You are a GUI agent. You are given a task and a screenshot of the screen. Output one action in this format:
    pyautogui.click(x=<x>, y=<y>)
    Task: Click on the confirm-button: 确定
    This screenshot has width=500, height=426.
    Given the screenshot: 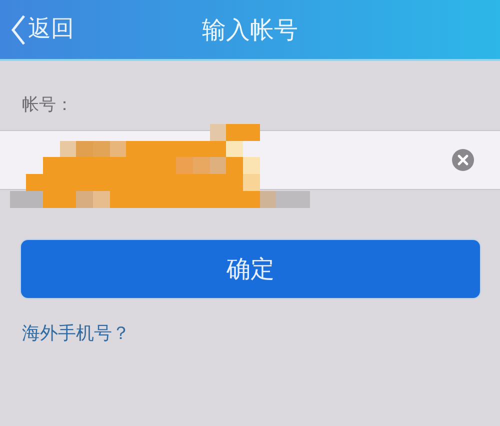 What is the action you would take?
    pyautogui.click(x=250, y=269)
    